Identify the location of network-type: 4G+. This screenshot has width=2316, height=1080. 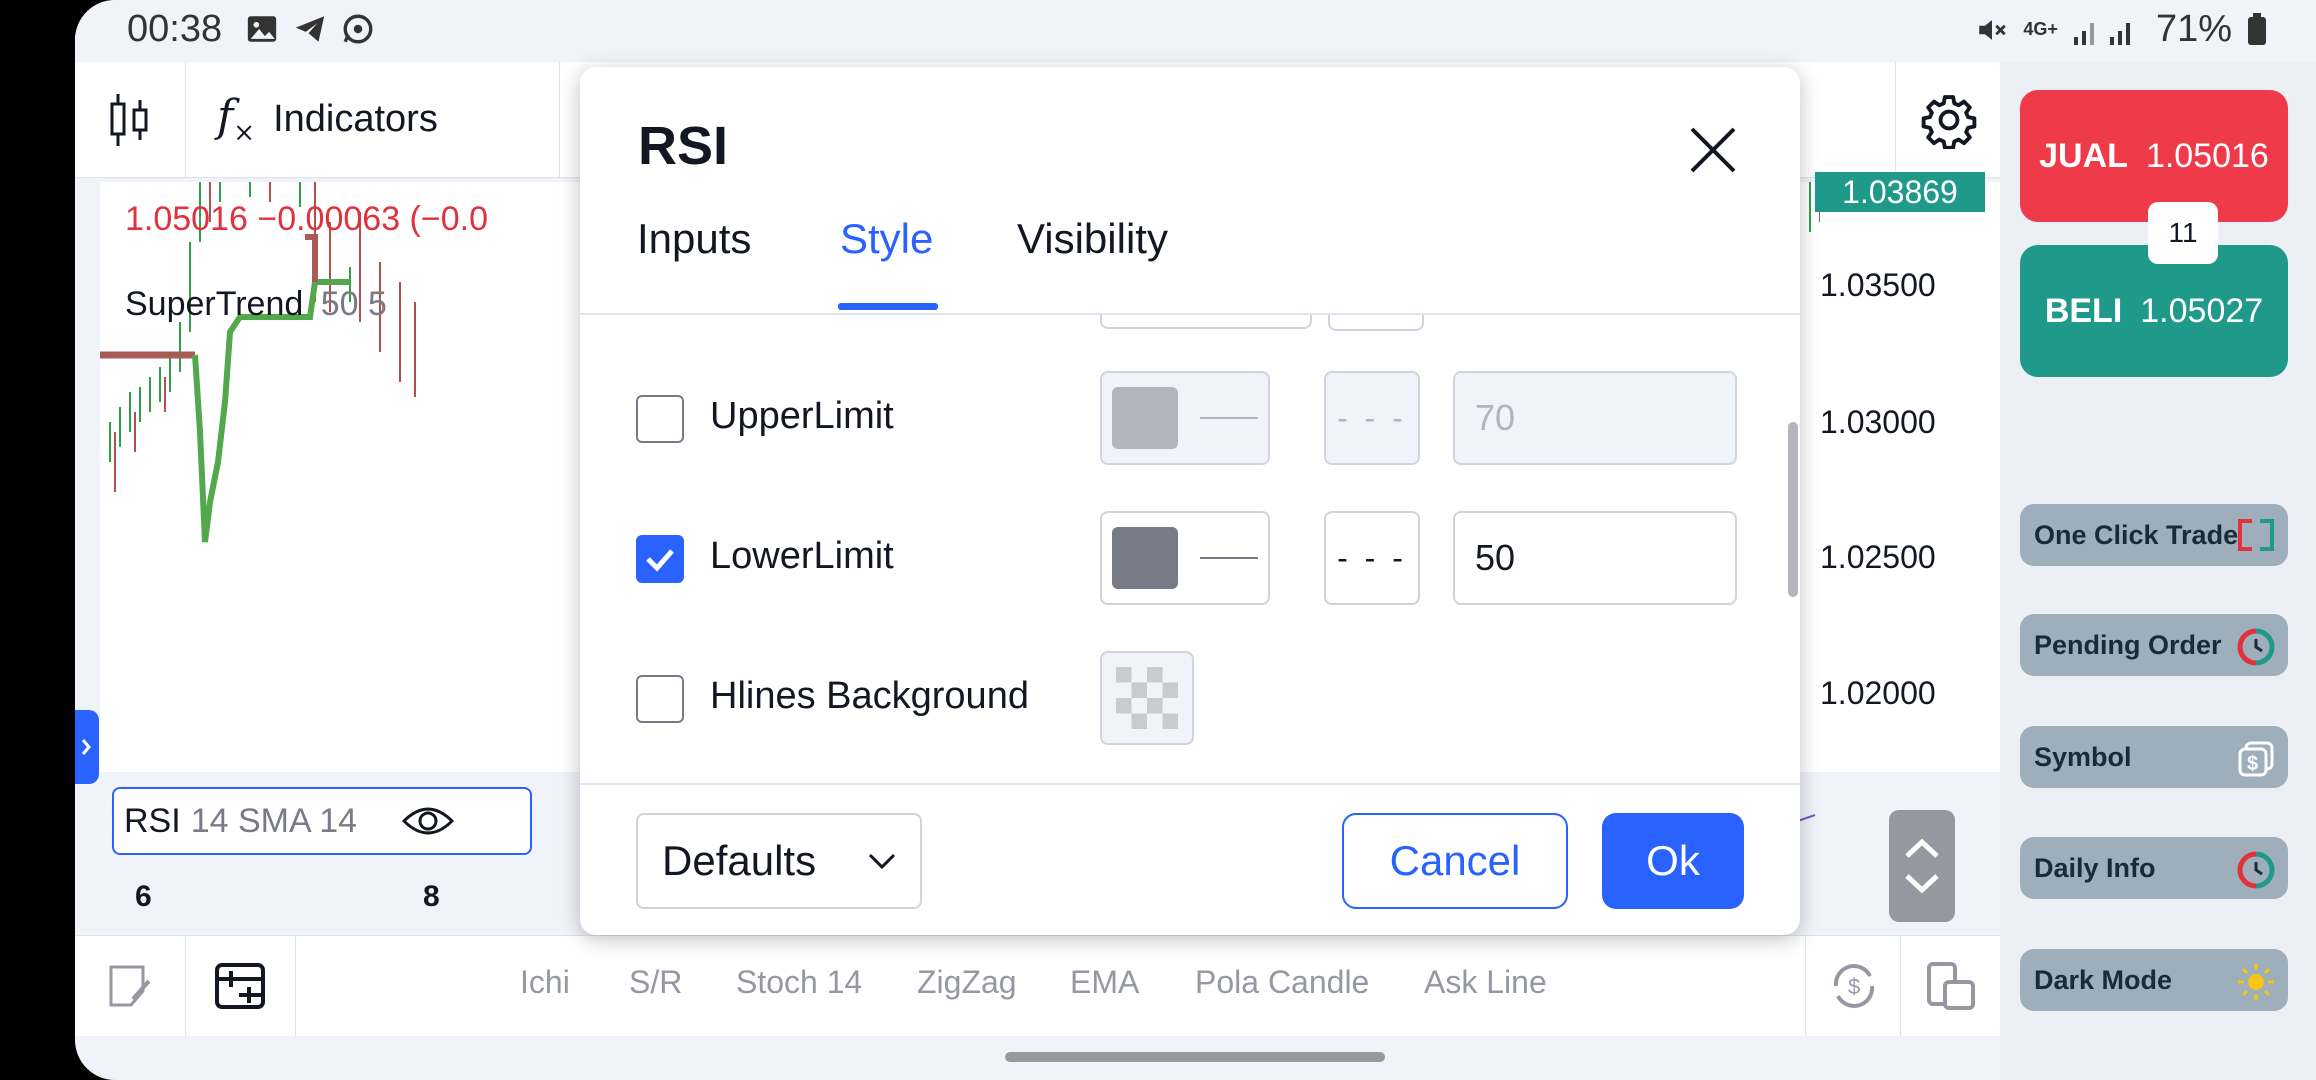
(2040, 29).